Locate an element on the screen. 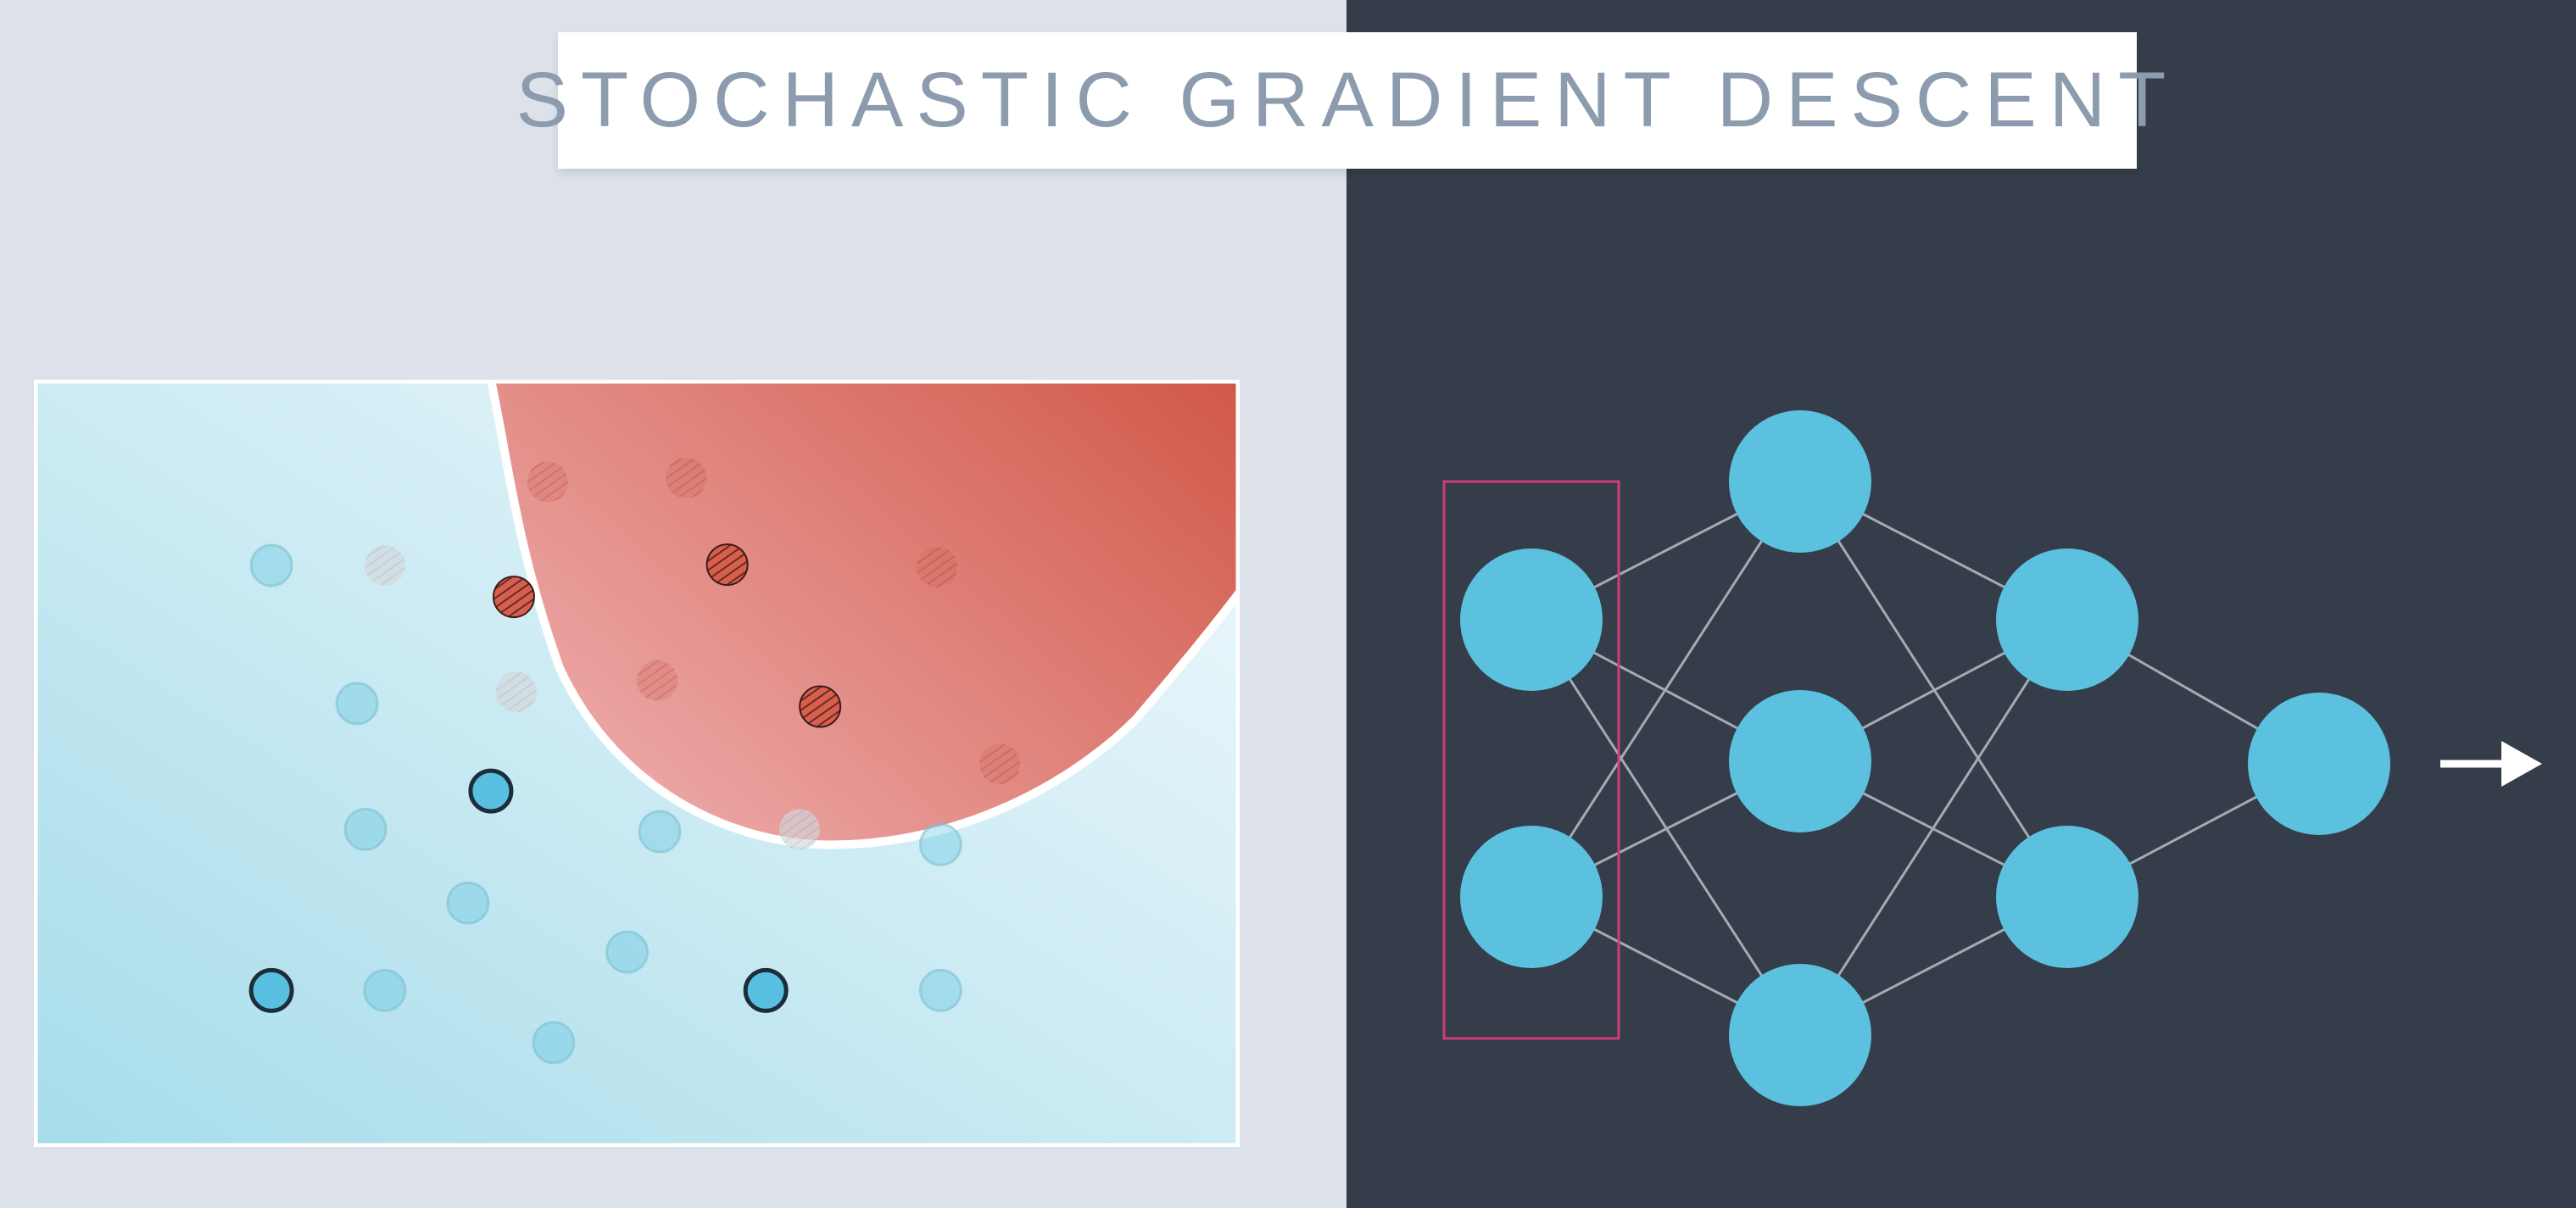  node-h1c is located at coordinates (1800, 1035).